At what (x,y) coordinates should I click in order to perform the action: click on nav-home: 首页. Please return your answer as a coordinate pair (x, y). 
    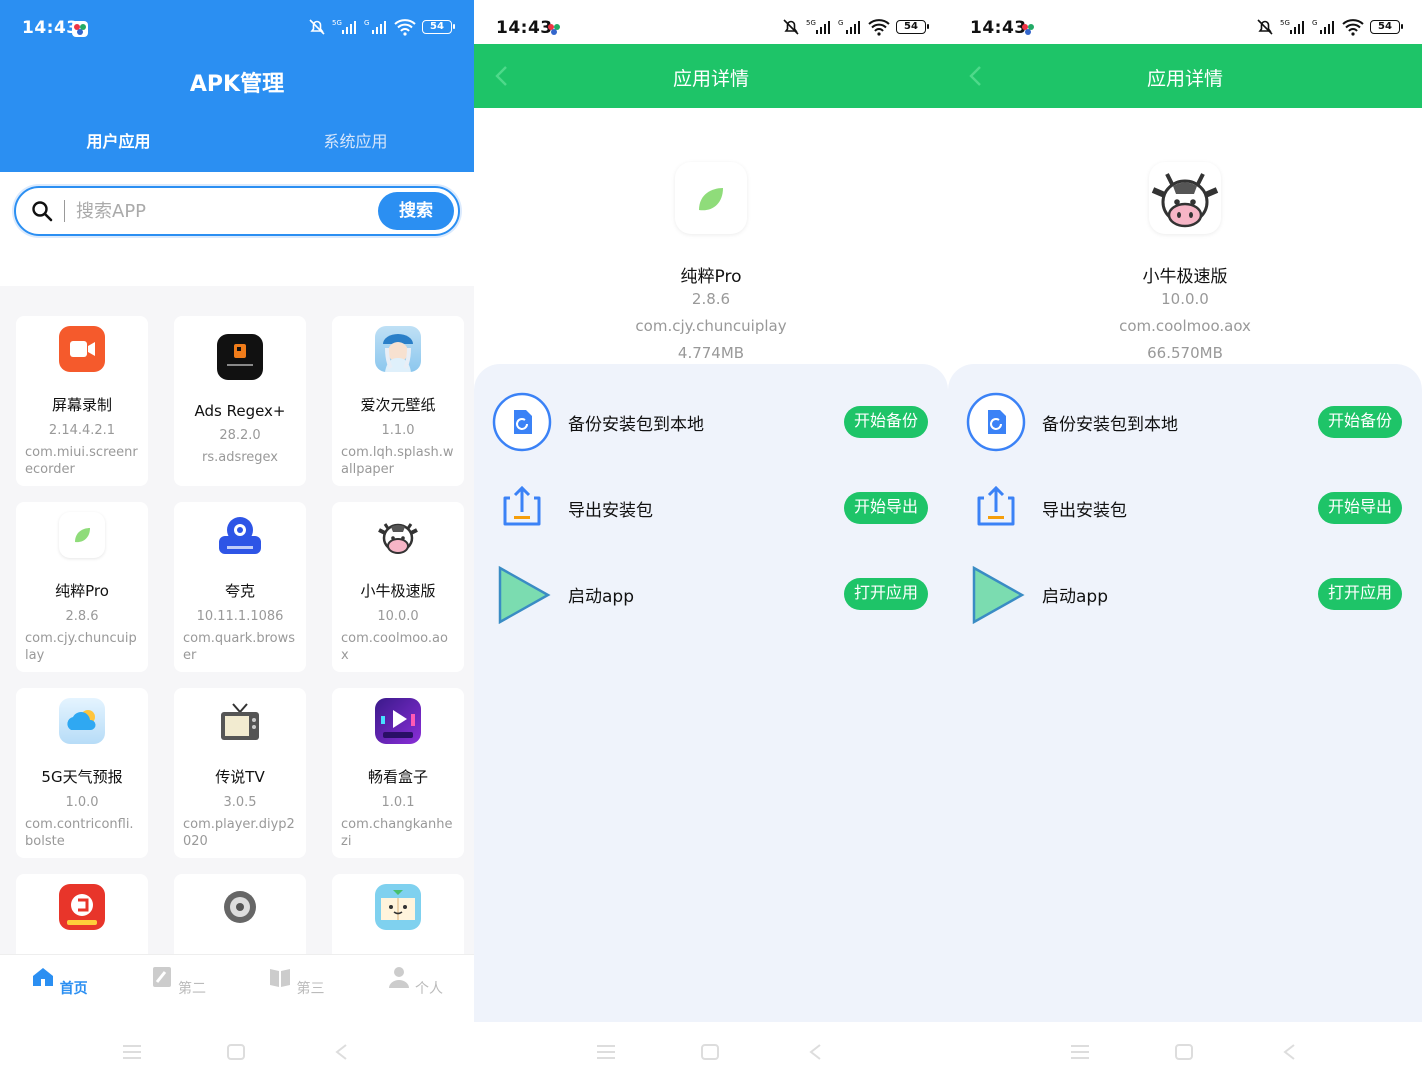
    Looking at the image, I should click on (59, 988).